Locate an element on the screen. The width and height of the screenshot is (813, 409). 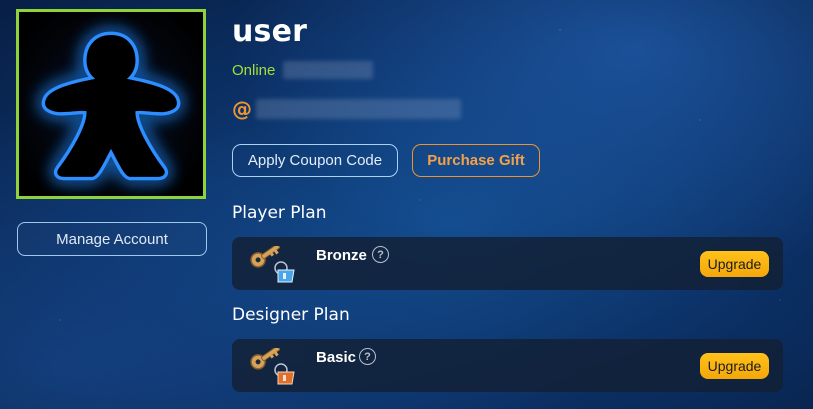
handle-row: @ is located at coordinates (346, 109).